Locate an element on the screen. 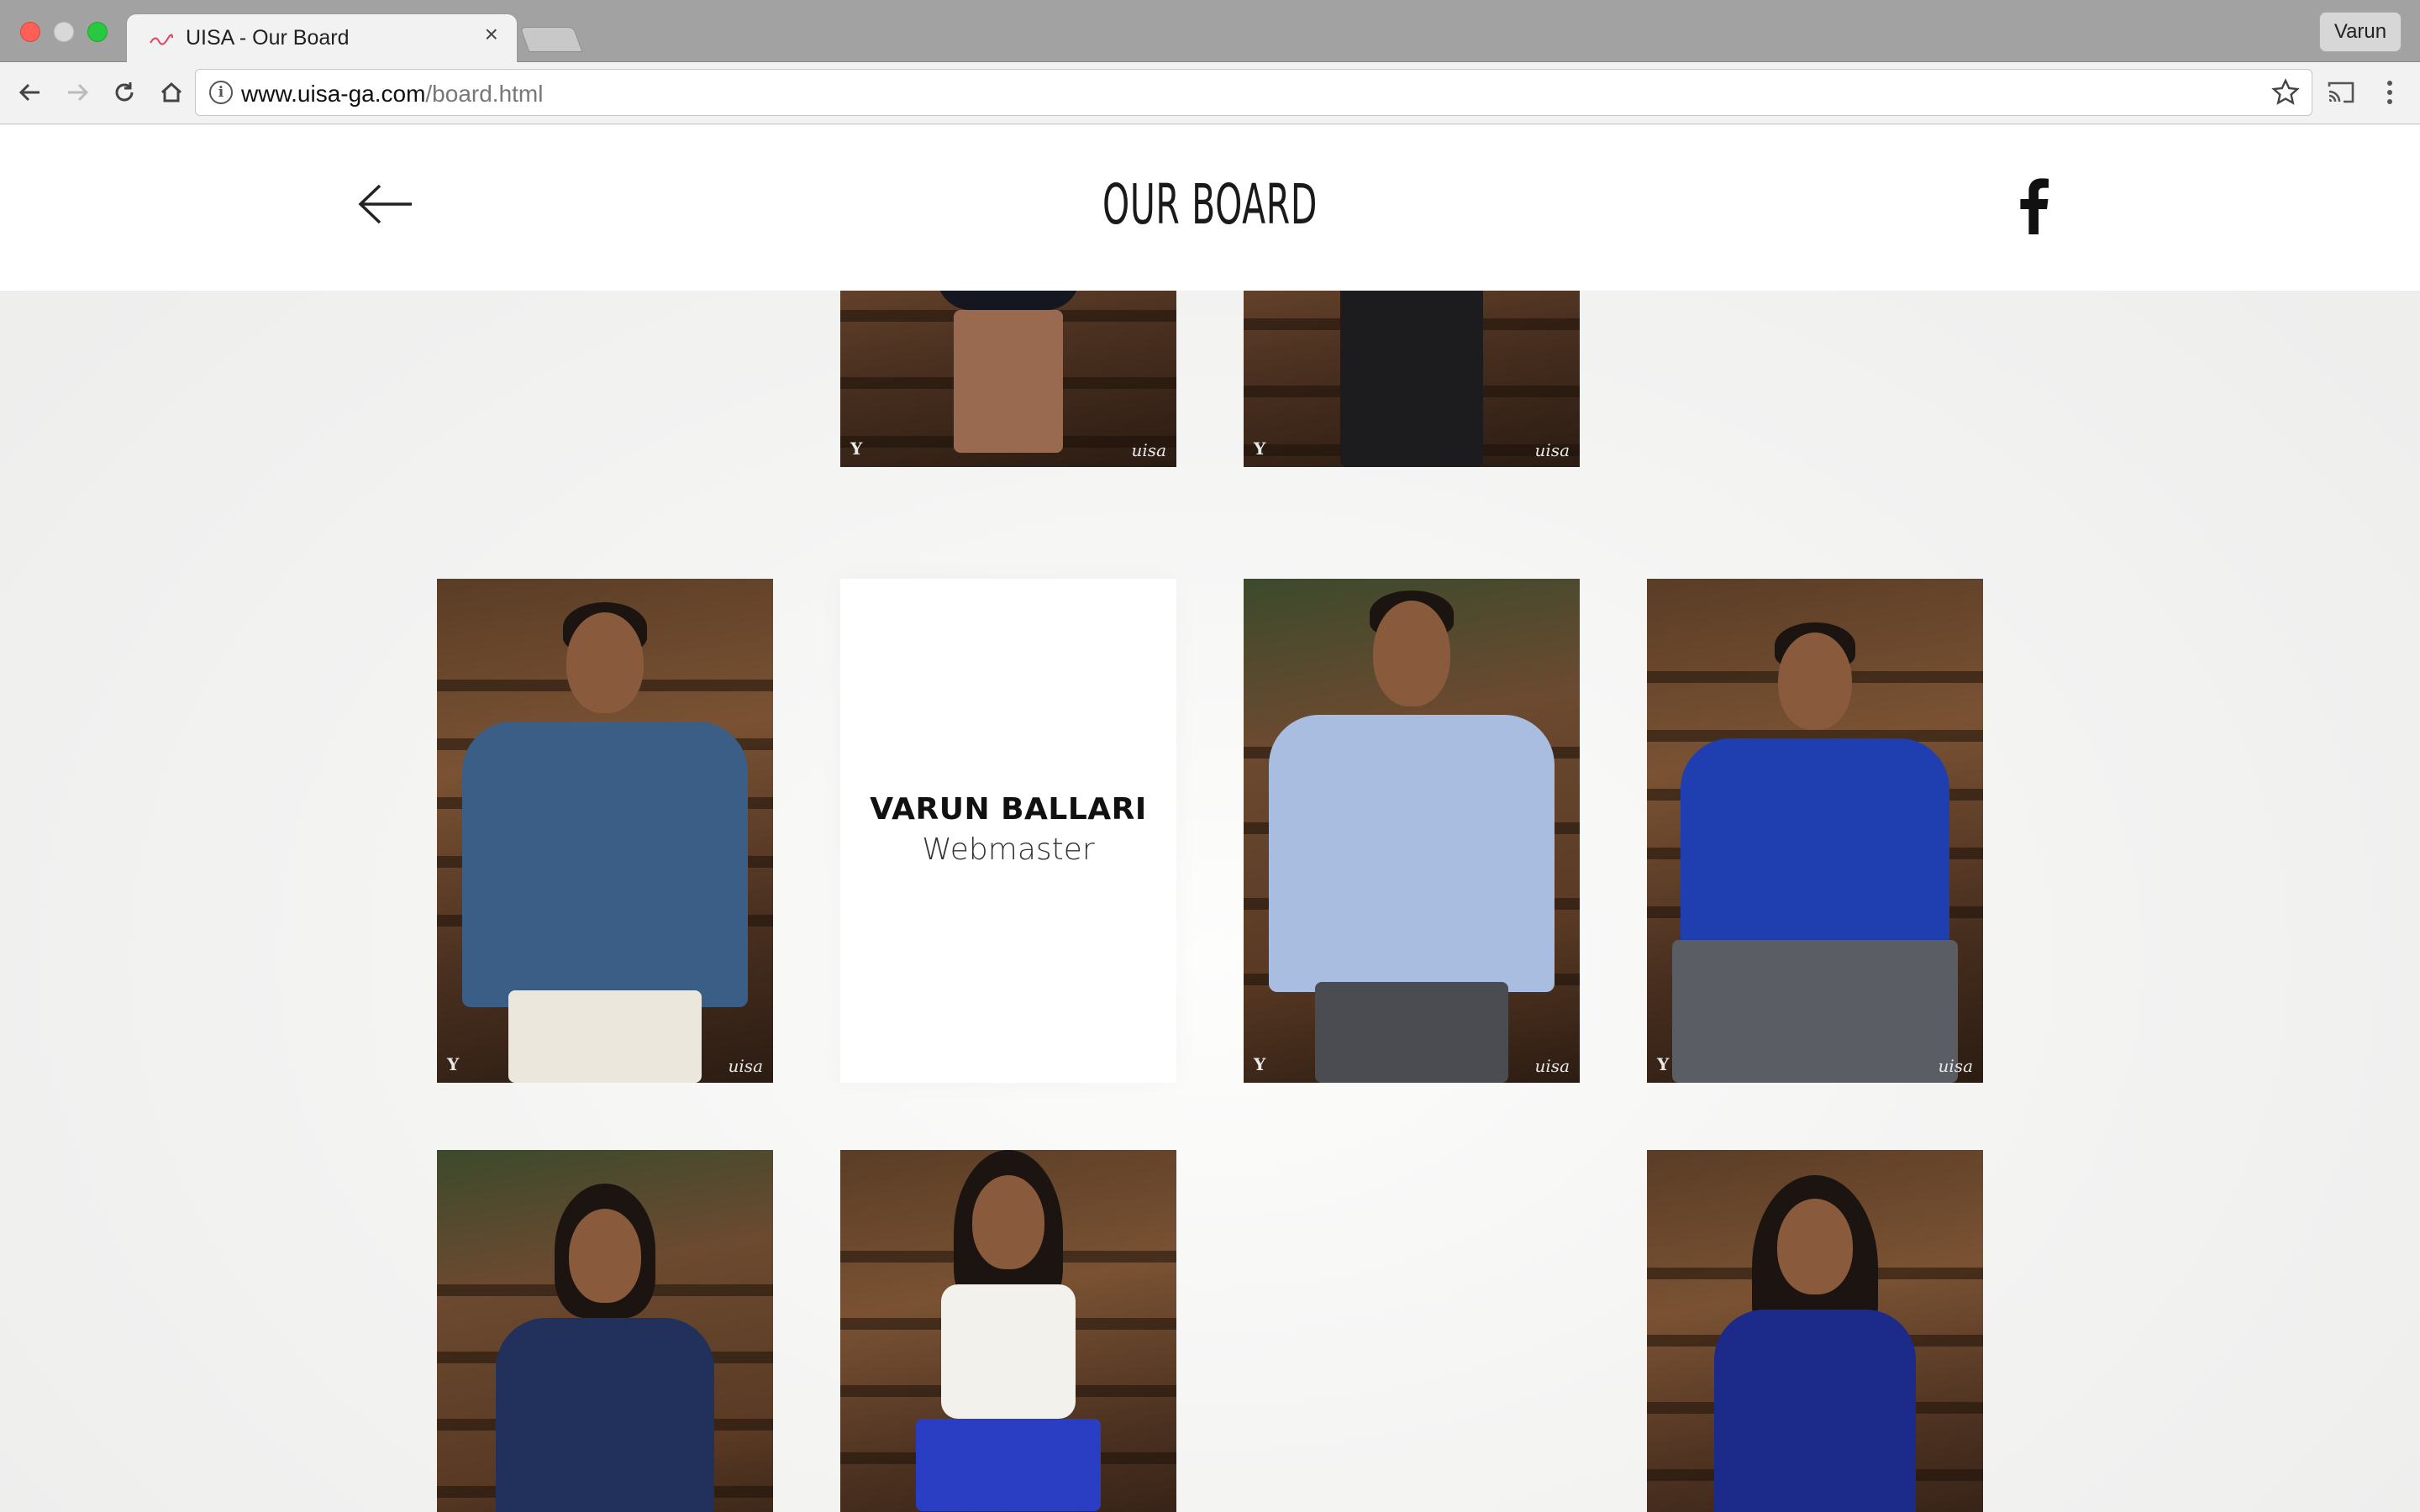  home-icon is located at coordinates (171, 91).